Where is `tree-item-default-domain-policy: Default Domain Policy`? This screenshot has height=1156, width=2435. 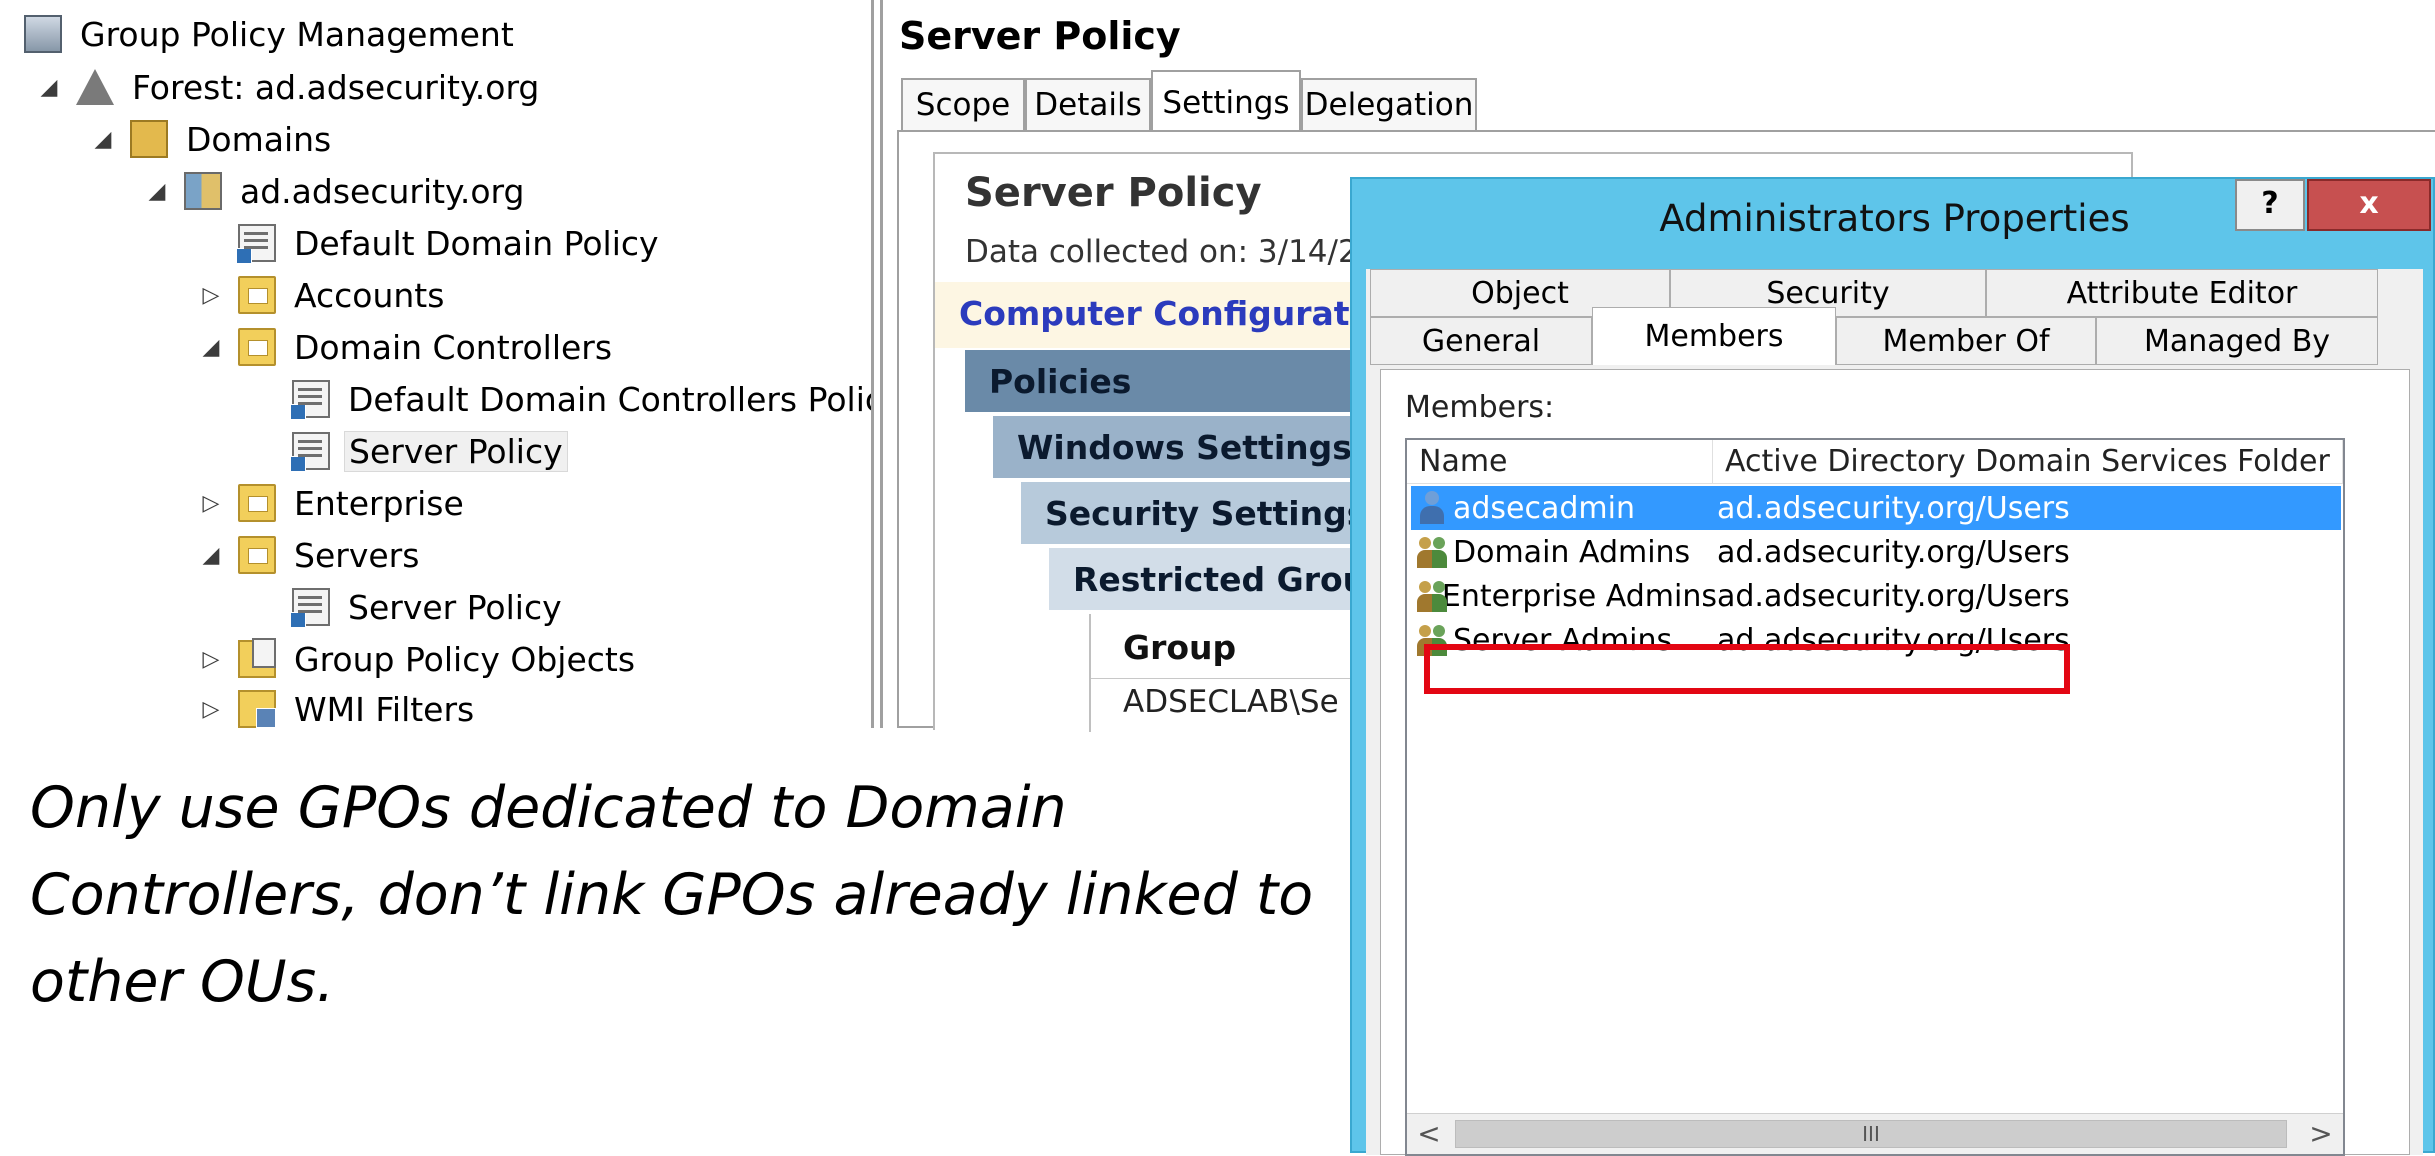 tree-item-default-domain-policy: Default Domain Policy is located at coordinates (449, 243).